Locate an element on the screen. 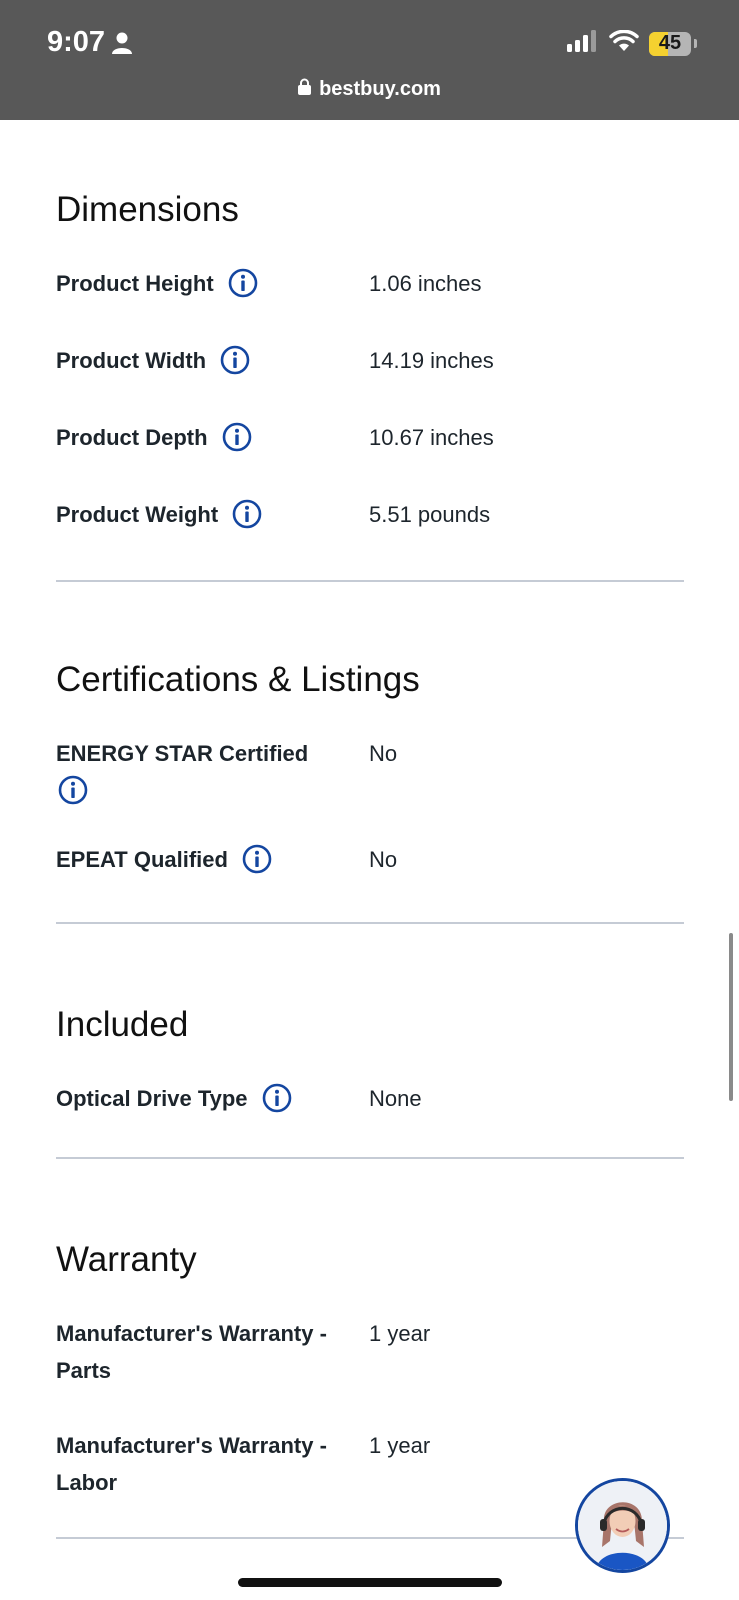 This screenshot has width=739, height=1600. battery-tip is located at coordinates (695, 43).